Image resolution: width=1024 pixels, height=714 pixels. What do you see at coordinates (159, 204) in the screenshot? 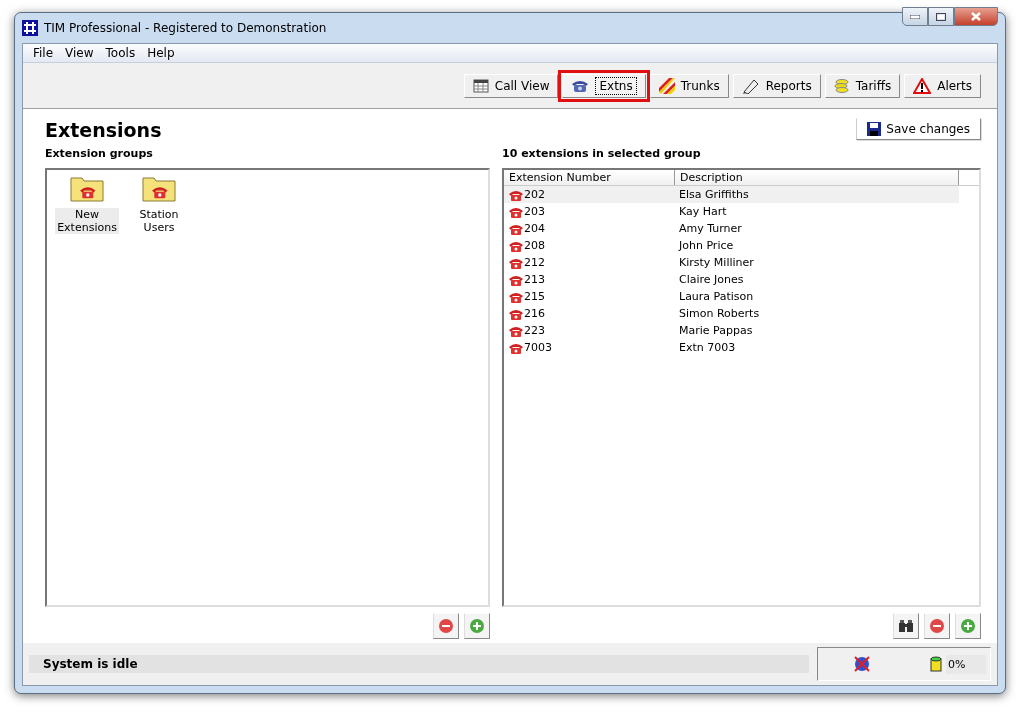
I see `group-item: Station Users` at bounding box center [159, 204].